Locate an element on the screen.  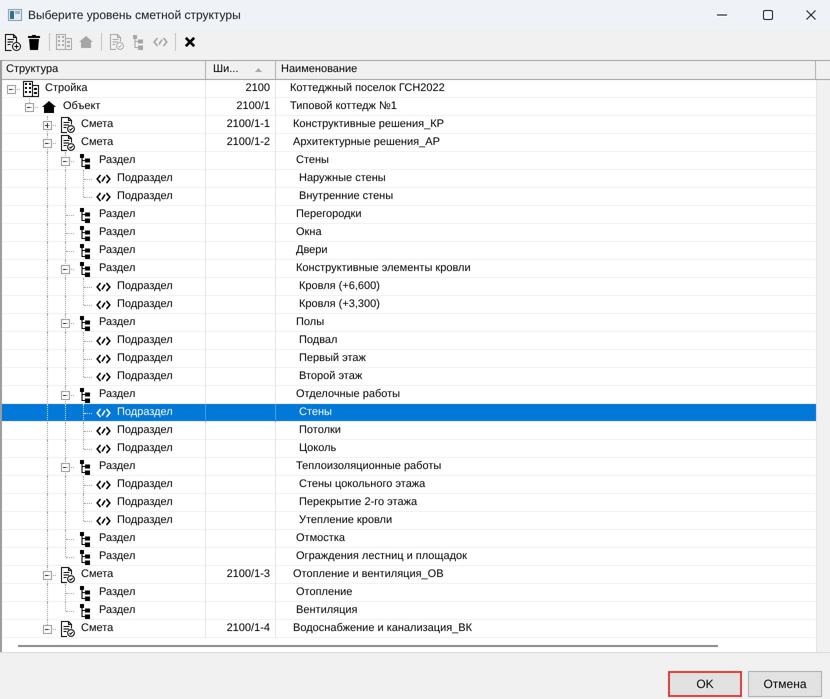
tree-row: Подраздел Стены is located at coordinates (409, 413).